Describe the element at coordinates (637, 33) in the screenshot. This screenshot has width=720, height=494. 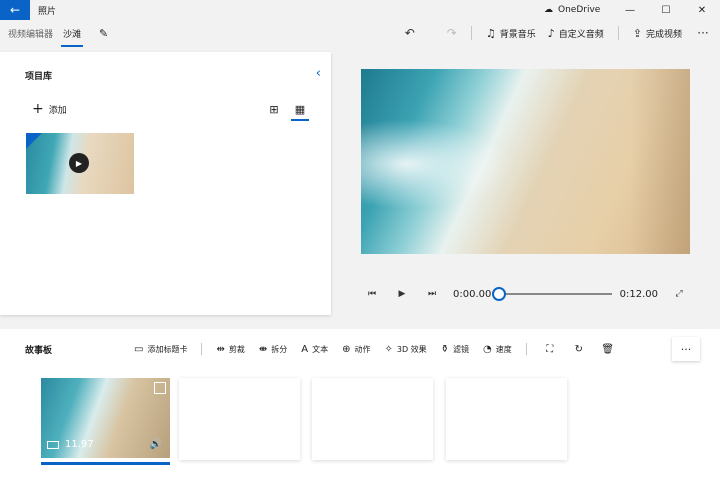
I see `export-icon: ⇪` at that location.